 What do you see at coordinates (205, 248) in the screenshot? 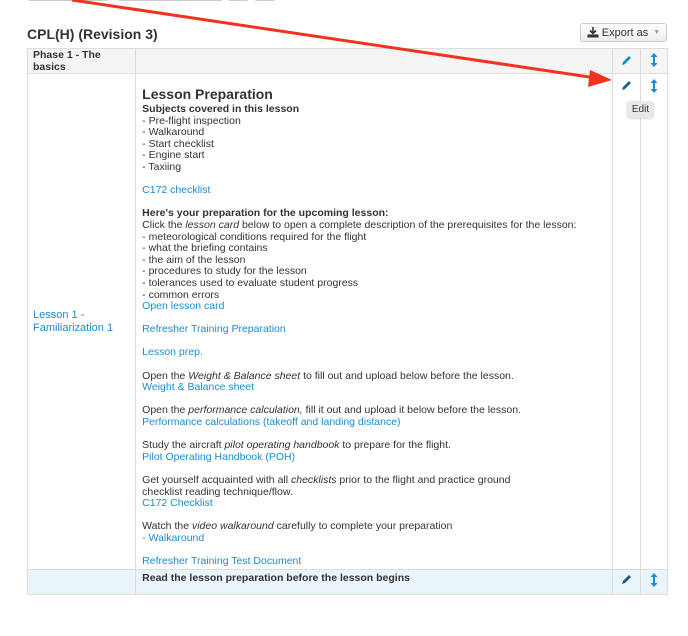
I see `prep-item: - what the briefing contains` at bounding box center [205, 248].